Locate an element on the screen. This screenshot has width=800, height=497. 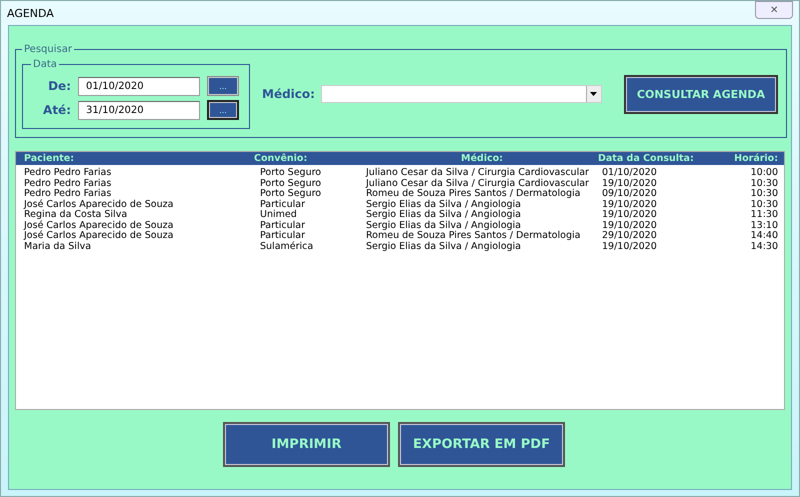
frame-title: Data is located at coordinates (45, 64).